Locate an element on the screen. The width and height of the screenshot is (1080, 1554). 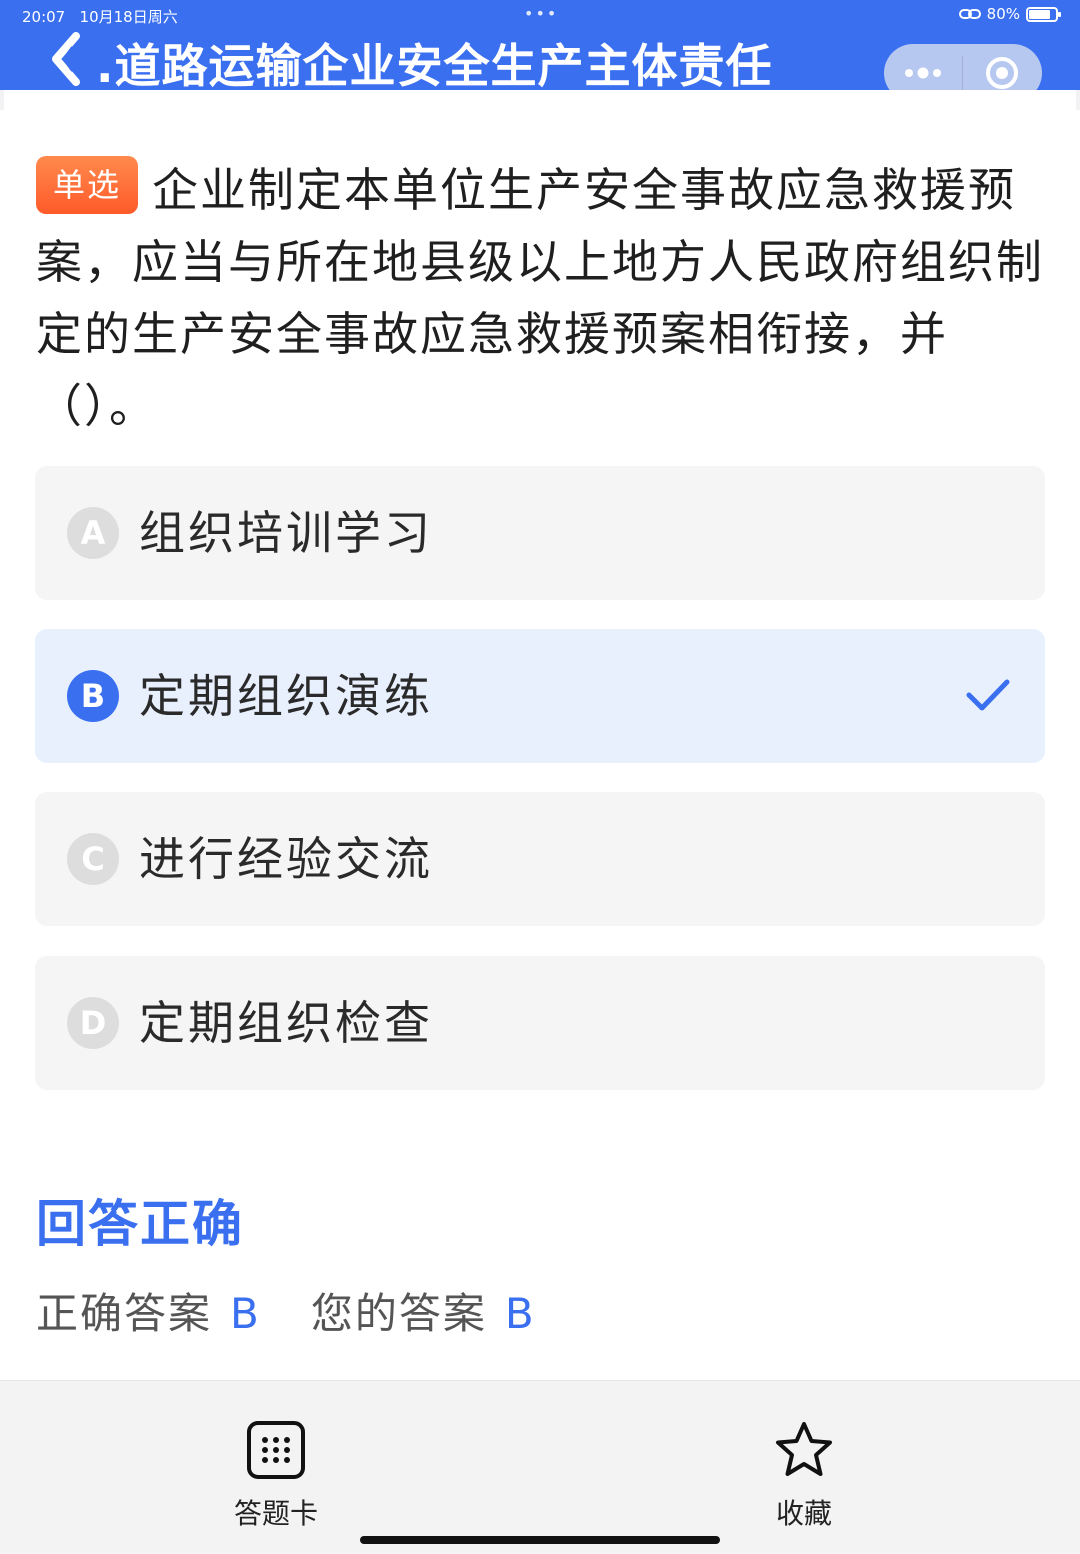
battery-icon is located at coordinates (1043, 14).